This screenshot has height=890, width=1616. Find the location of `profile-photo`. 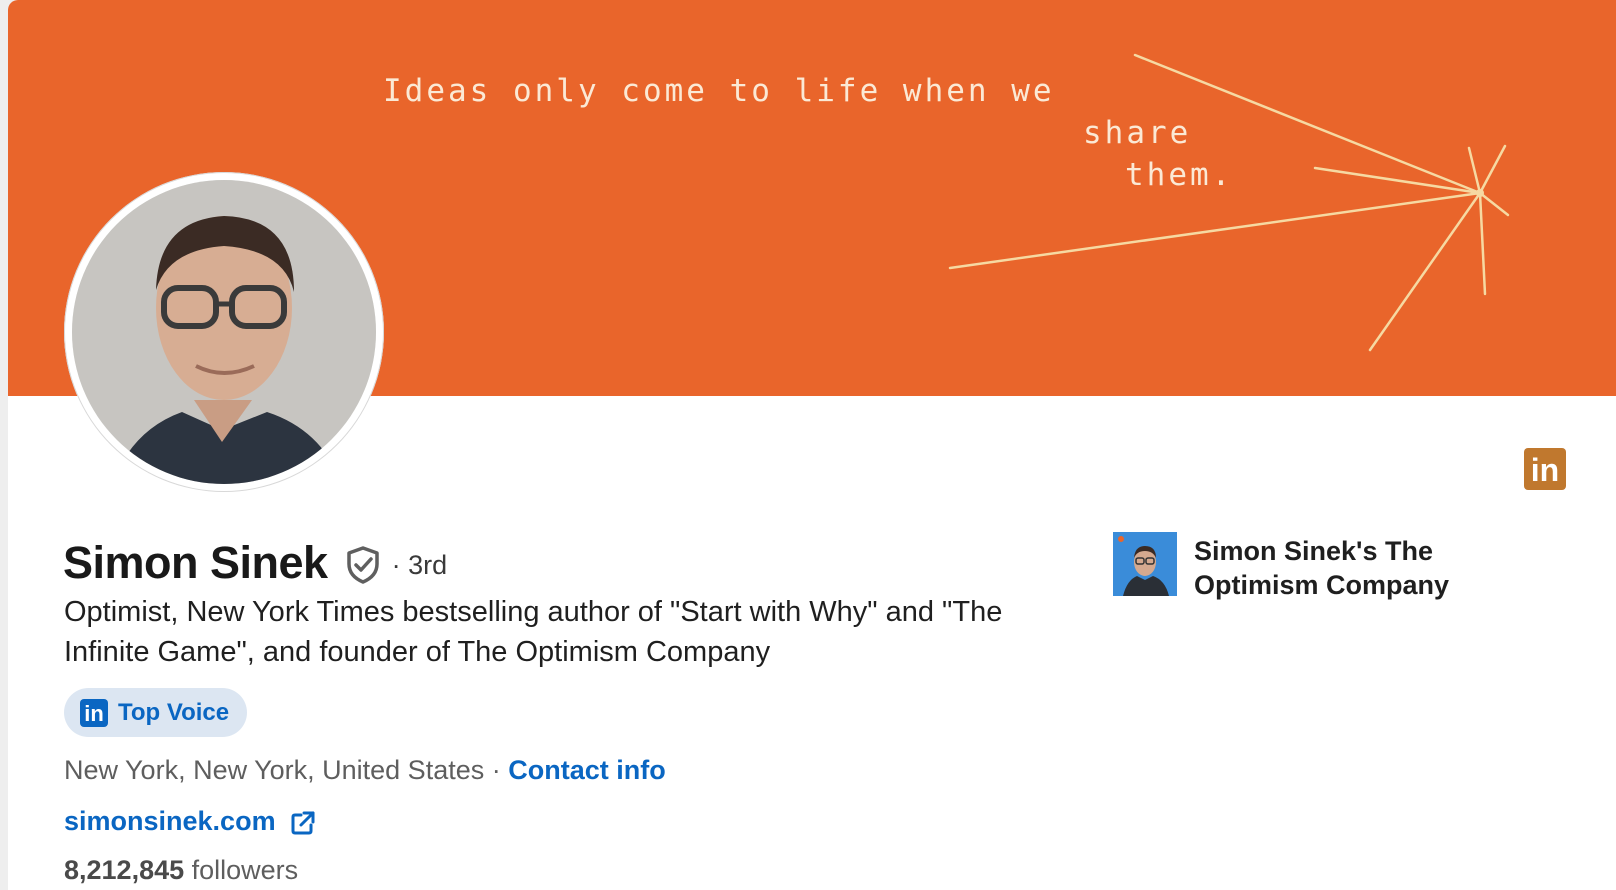

profile-photo is located at coordinates (224, 332).